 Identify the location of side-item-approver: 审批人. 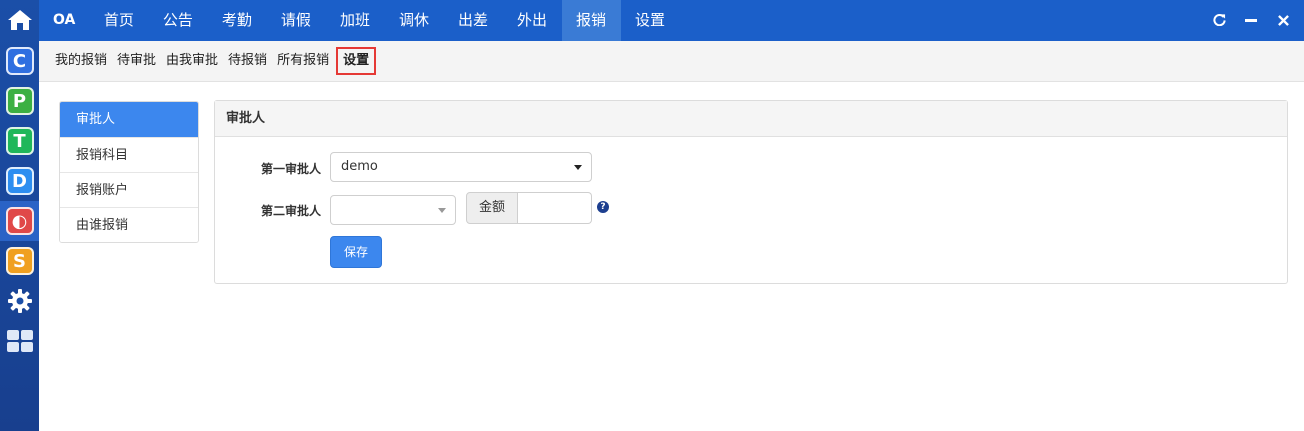
(129, 119).